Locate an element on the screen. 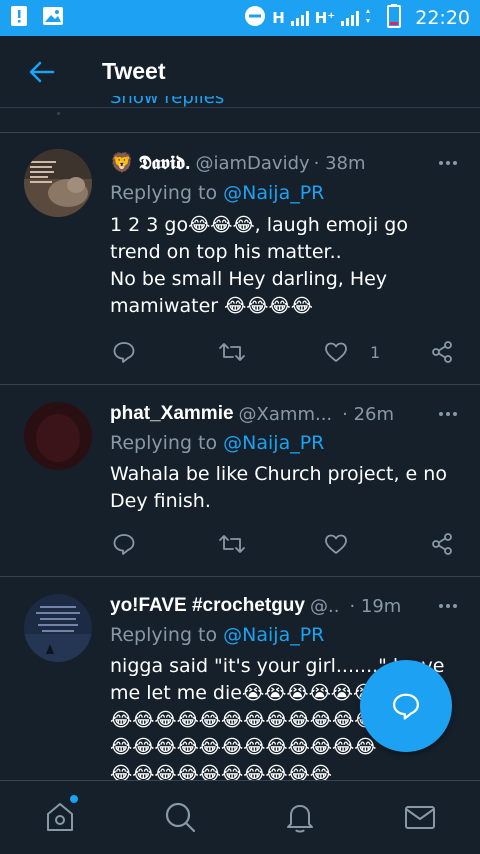 Image resolution: width=480 pixels, height=854 pixels. status-bar: H H⁺ 22:20 is located at coordinates (240, 18).